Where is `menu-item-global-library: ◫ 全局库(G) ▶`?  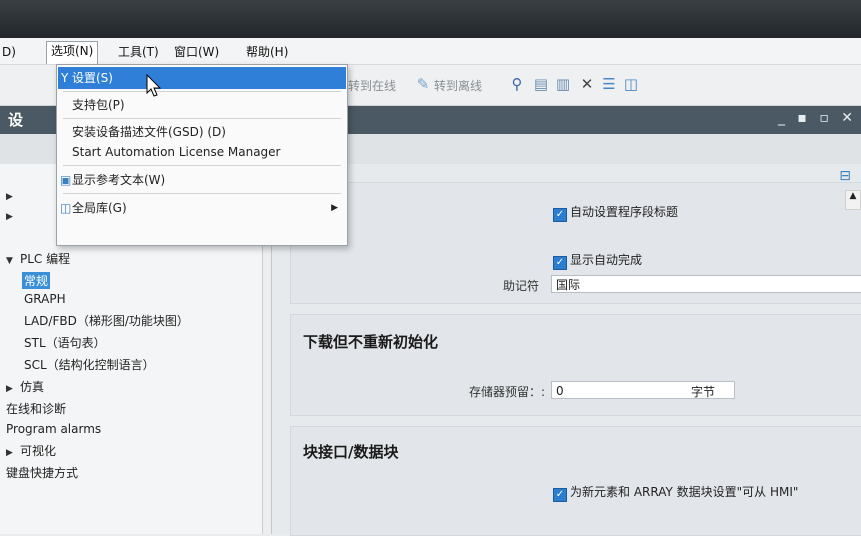
menu-item-global-library: ◫ 全局库(G) ▶ is located at coordinates (202, 208).